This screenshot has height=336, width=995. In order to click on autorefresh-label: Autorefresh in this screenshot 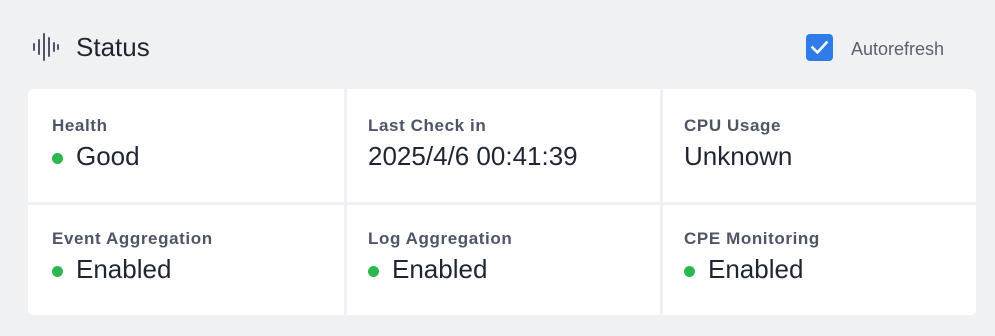, I will do `click(898, 48)`.